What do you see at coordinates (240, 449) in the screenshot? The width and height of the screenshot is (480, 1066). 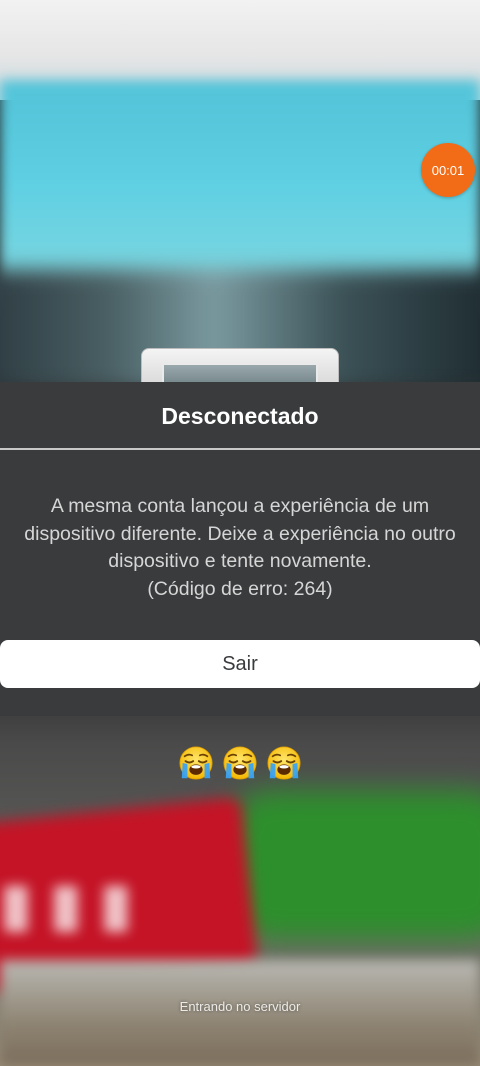 I see `dialog-divider` at bounding box center [240, 449].